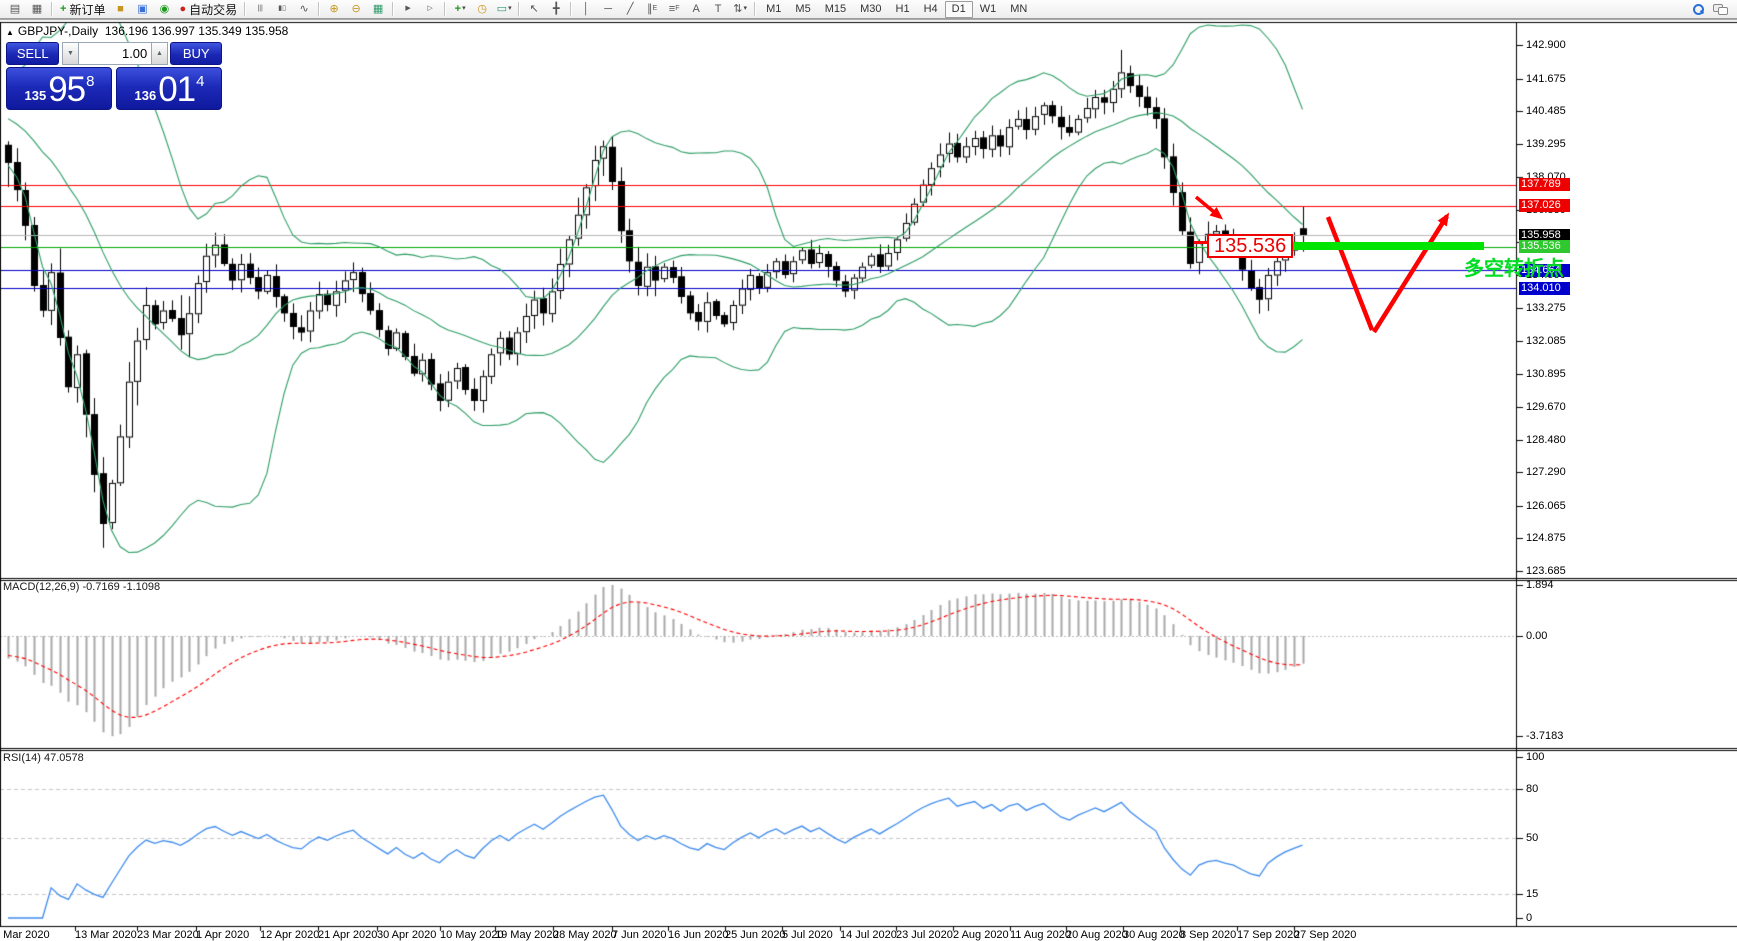 The height and width of the screenshot is (941, 1737). Describe the element at coordinates (196, 53) in the screenshot. I see `buy-button: BUY` at that location.